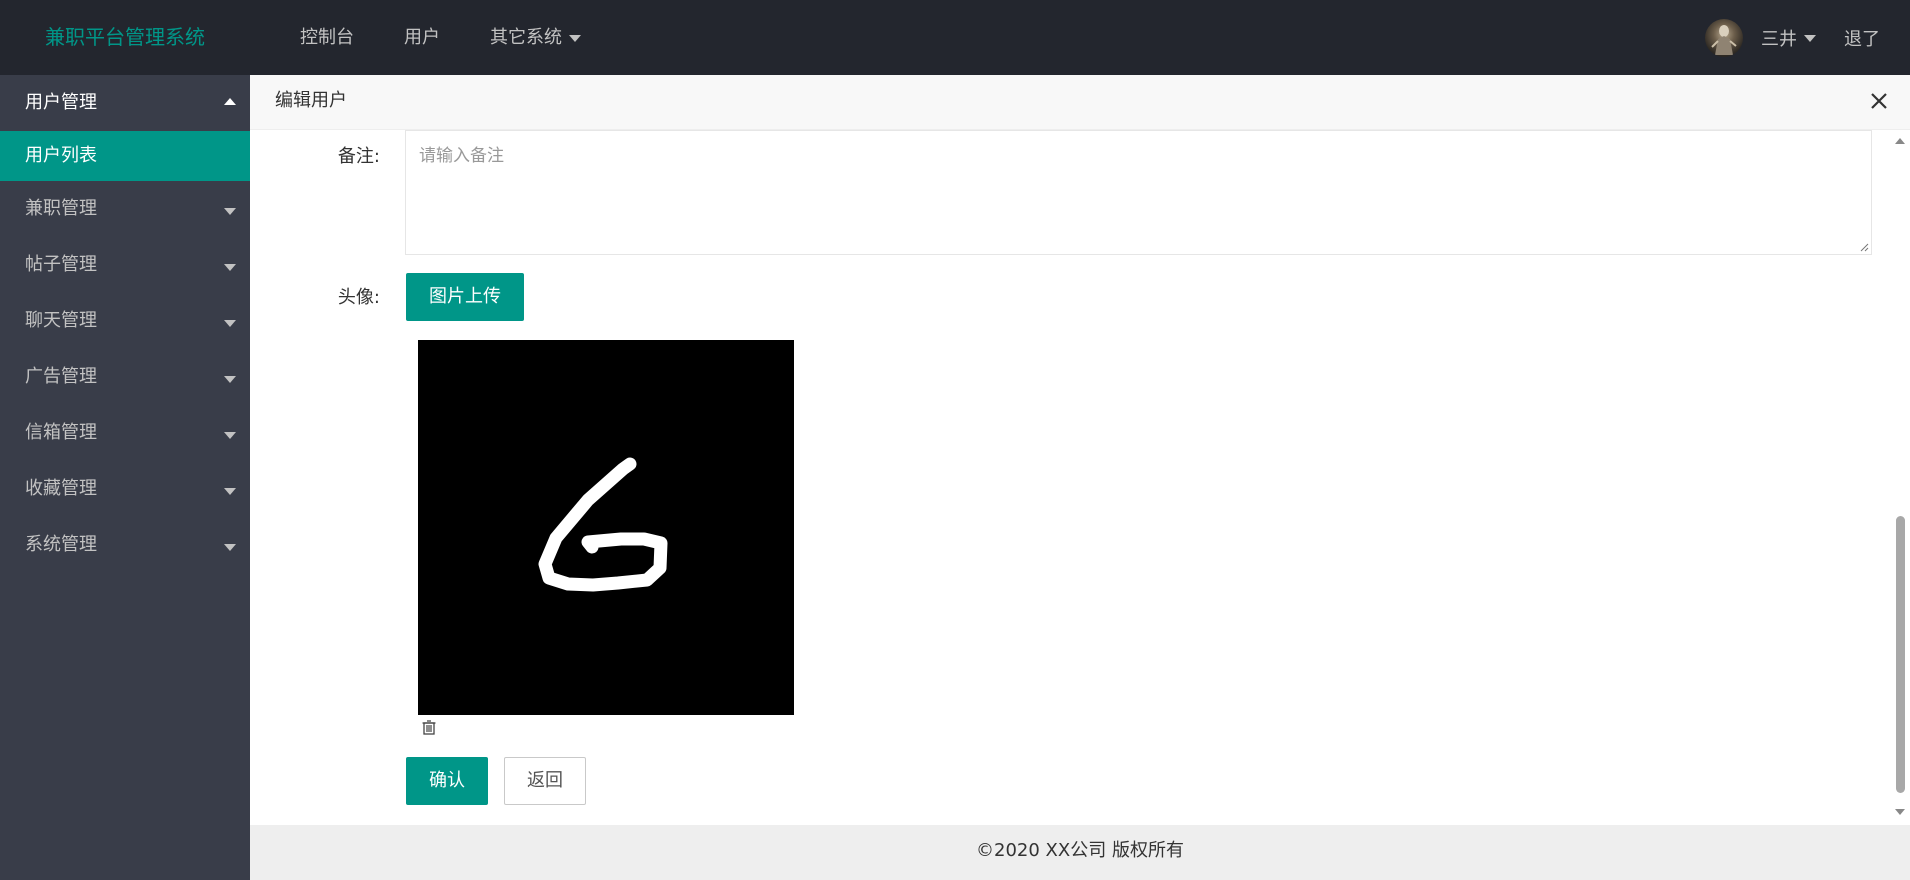 The width and height of the screenshot is (1910, 880). What do you see at coordinates (1900, 812) in the screenshot?
I see `scroll-down-icon` at bounding box center [1900, 812].